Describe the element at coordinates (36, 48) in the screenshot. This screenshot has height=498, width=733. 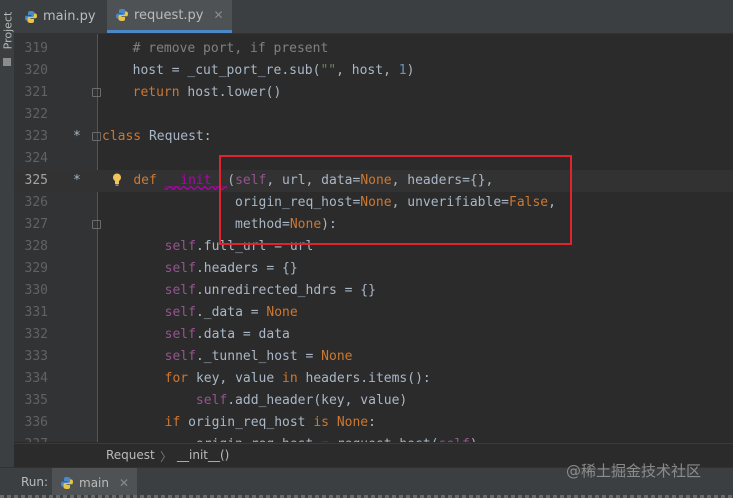
I see `line-number: 319` at that location.